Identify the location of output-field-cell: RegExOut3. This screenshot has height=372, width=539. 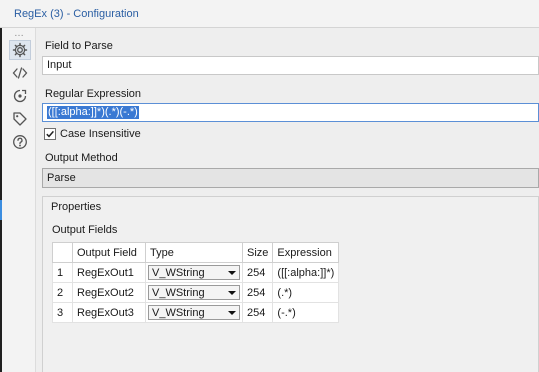
(109, 312).